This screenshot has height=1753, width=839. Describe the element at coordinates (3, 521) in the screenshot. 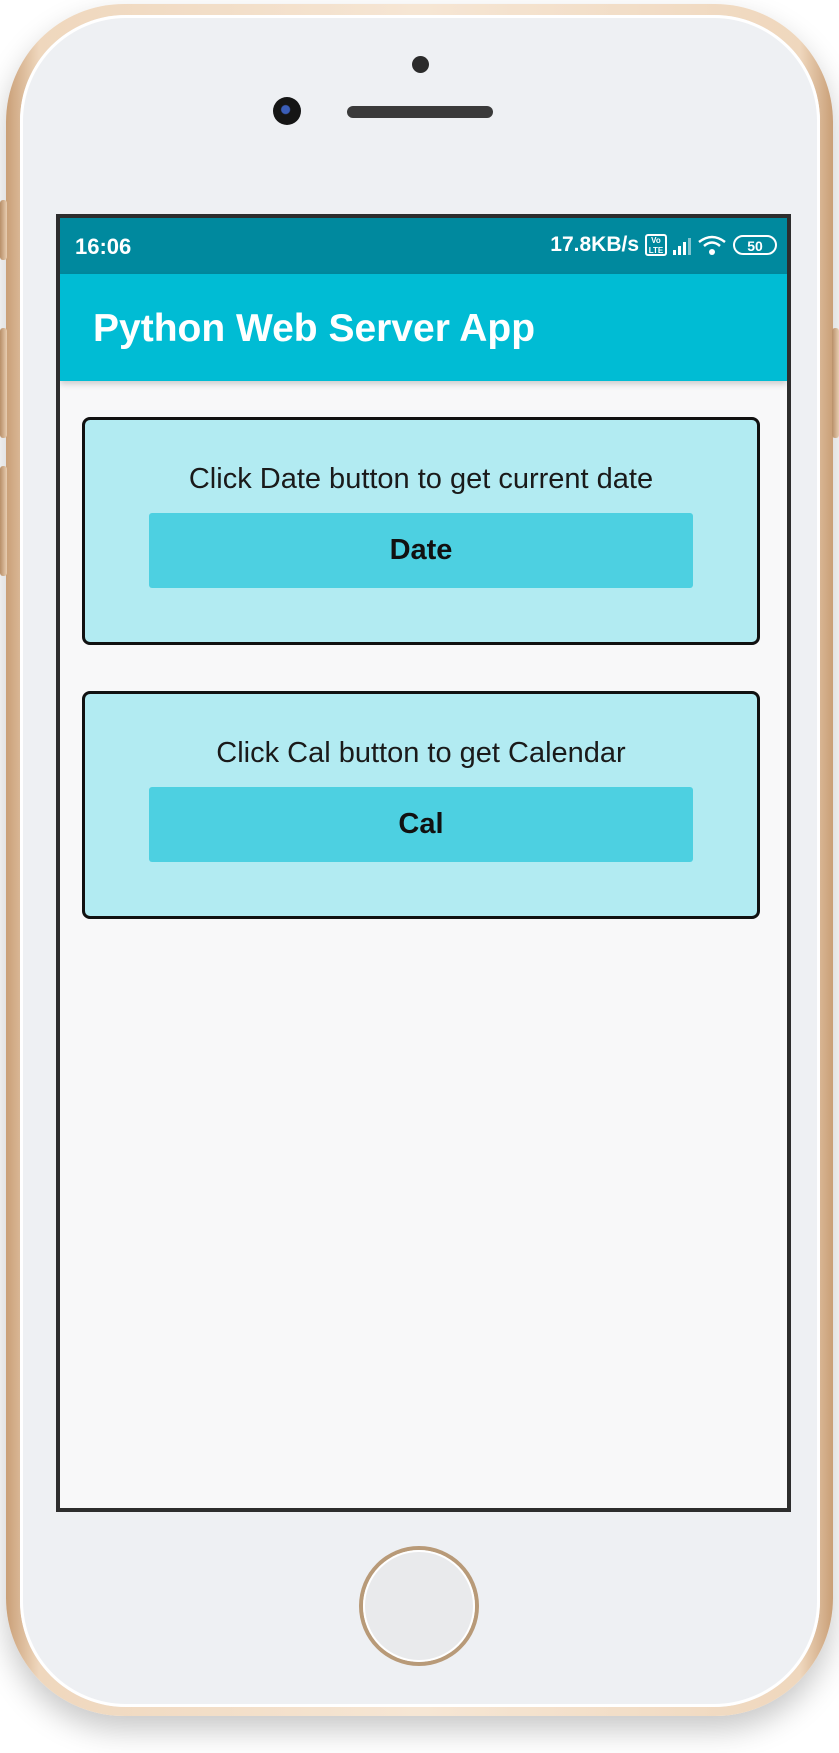

I see `volume-down-button` at that location.